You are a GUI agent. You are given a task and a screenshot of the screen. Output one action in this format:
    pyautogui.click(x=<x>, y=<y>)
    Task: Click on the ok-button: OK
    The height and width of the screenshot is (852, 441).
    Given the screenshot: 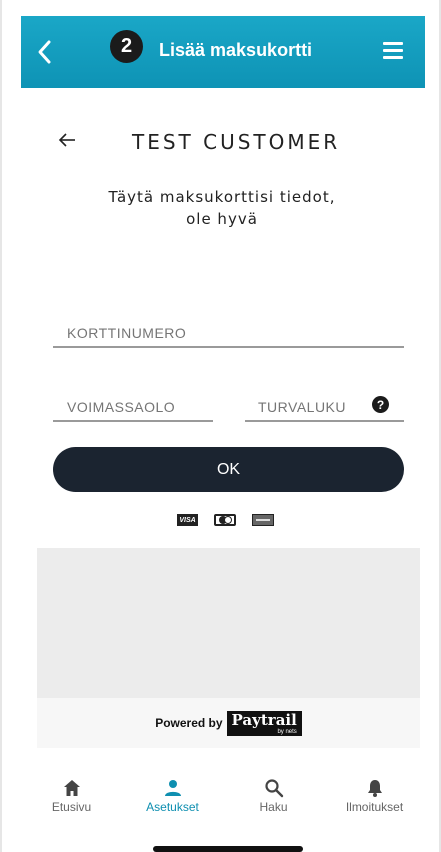 What is the action you would take?
    pyautogui.click(x=228, y=469)
    